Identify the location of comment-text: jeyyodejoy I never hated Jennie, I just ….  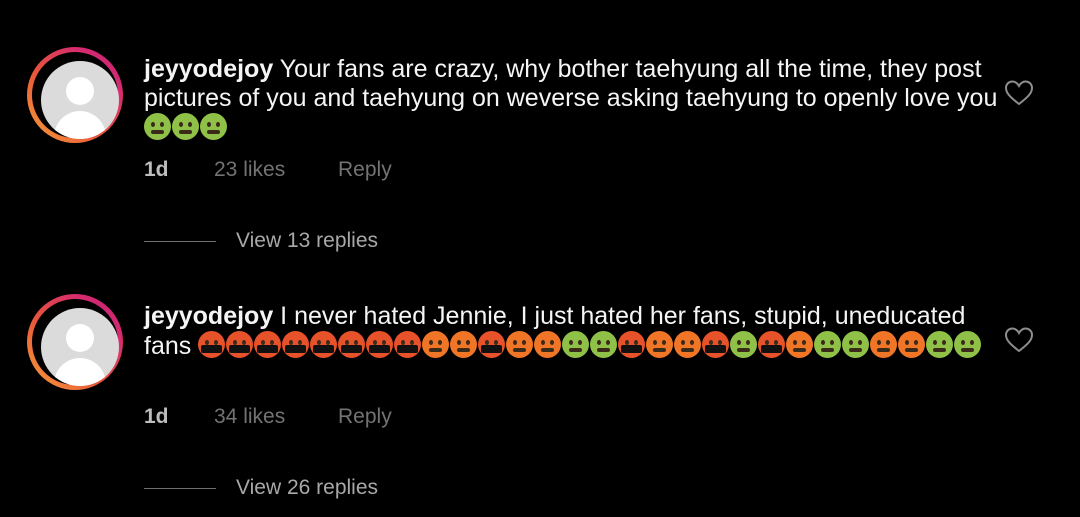
(574, 331).